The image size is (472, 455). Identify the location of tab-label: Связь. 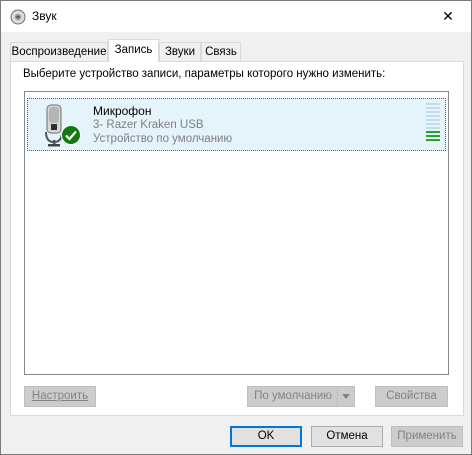
(221, 52).